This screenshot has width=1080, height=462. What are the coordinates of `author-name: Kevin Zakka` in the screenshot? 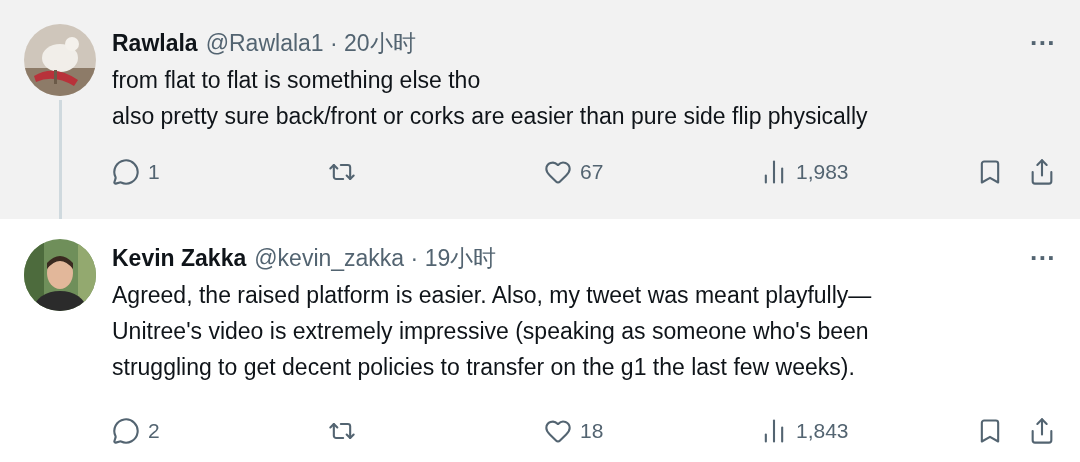 It's located at (179, 258).